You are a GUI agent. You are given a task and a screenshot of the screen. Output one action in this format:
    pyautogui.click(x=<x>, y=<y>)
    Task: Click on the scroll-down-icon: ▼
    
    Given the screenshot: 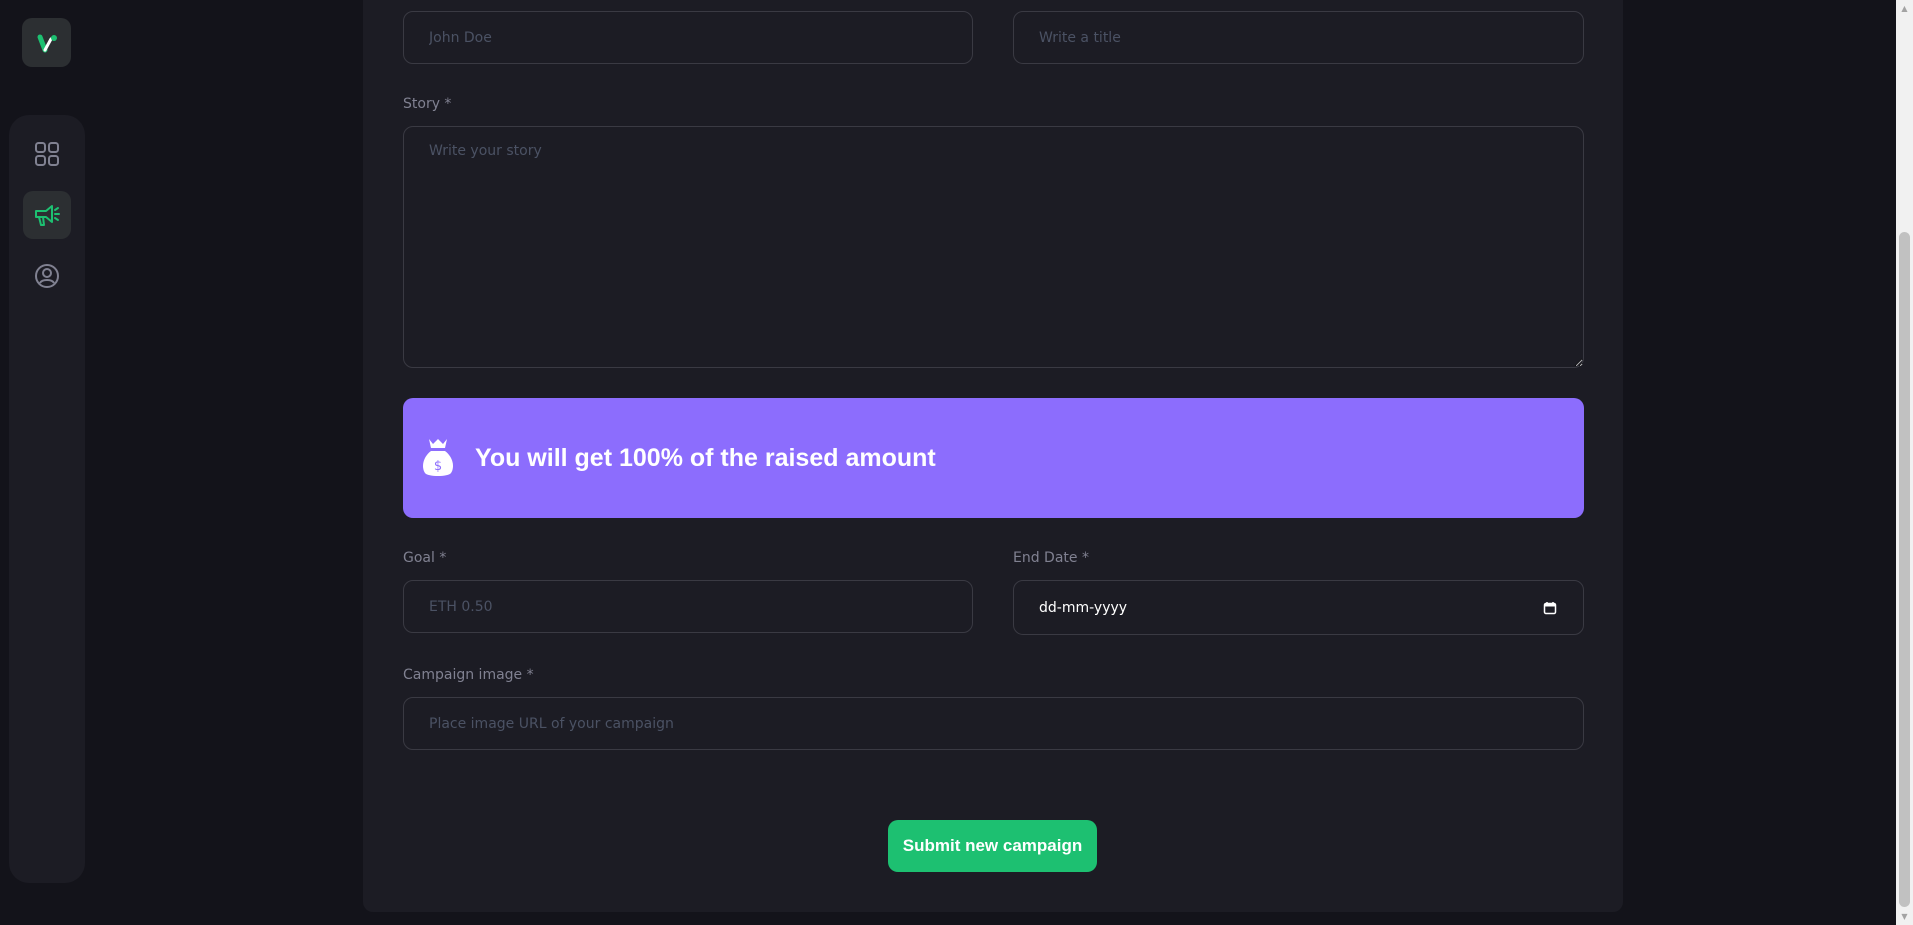 What is the action you would take?
    pyautogui.click(x=1904, y=916)
    